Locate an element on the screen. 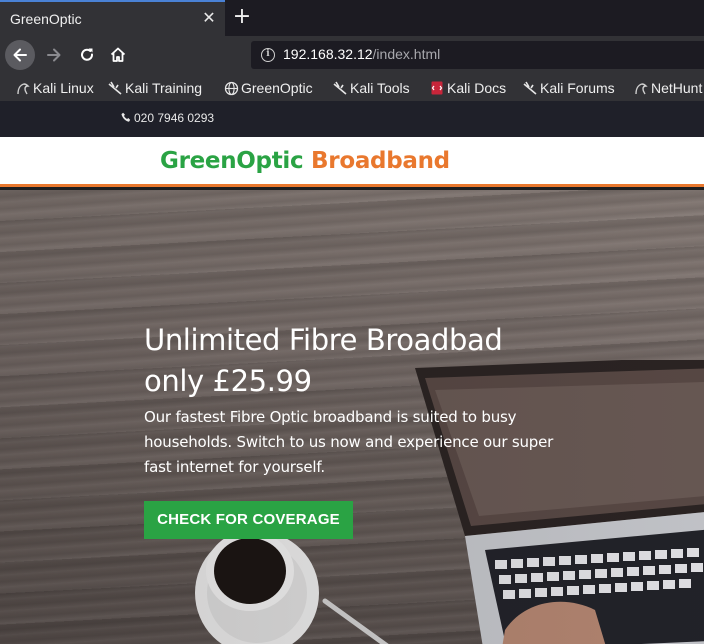 The width and height of the screenshot is (704, 644). brand-name-orange: Broadband is located at coordinates (380, 161).